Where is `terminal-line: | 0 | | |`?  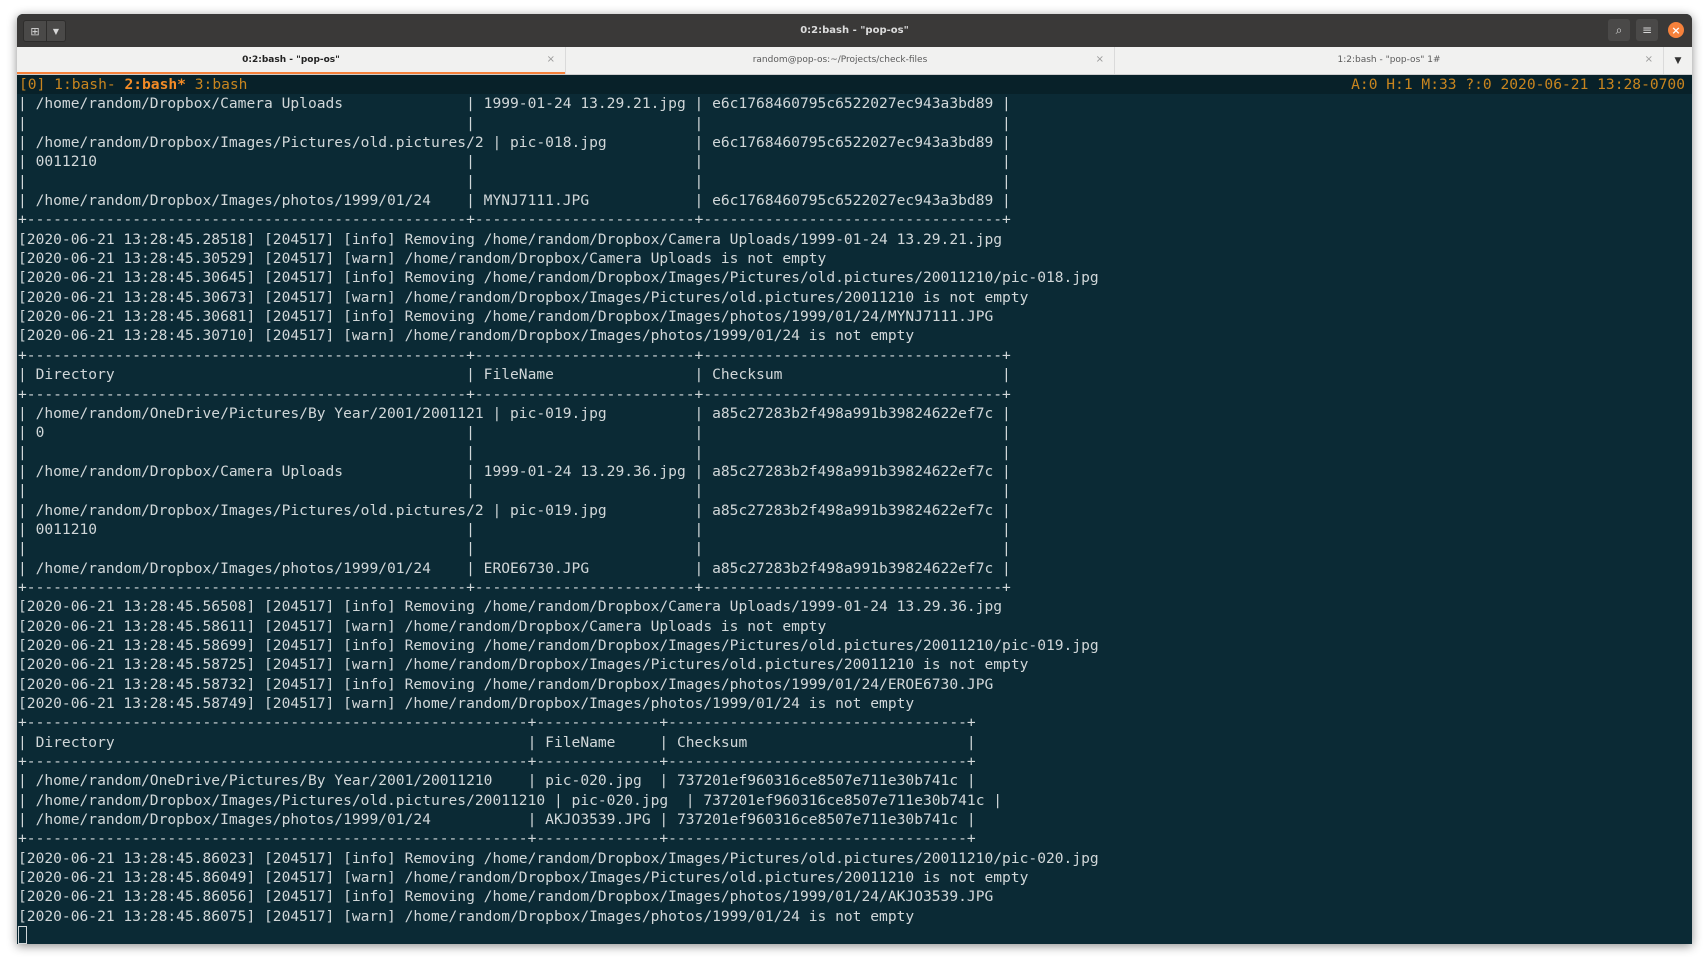 terminal-line: | 0 | | | is located at coordinates (514, 433).